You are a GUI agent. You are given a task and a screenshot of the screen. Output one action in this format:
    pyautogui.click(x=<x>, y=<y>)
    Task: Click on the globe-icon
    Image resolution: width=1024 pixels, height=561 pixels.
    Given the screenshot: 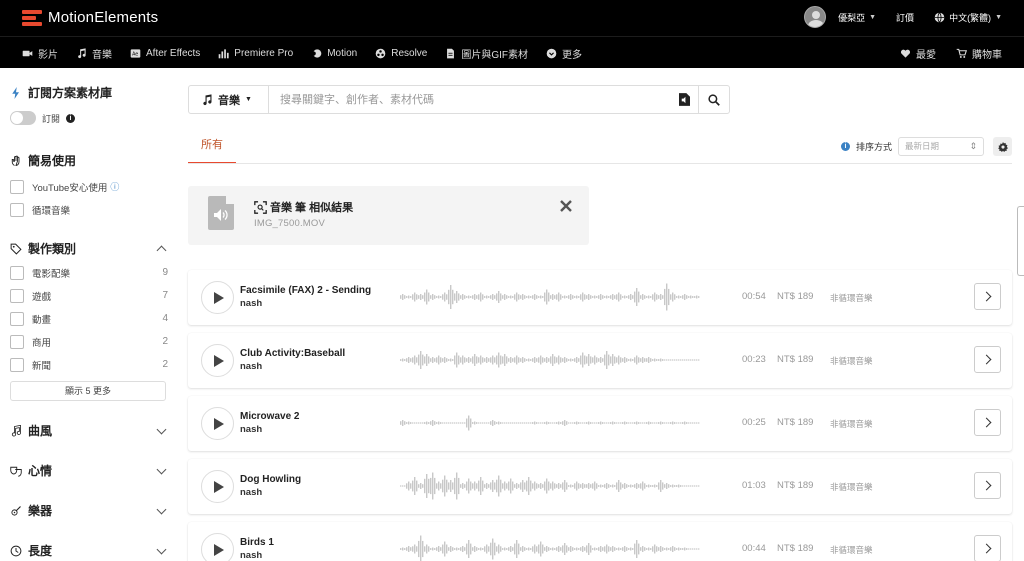 What is the action you would take?
    pyautogui.click(x=939, y=17)
    